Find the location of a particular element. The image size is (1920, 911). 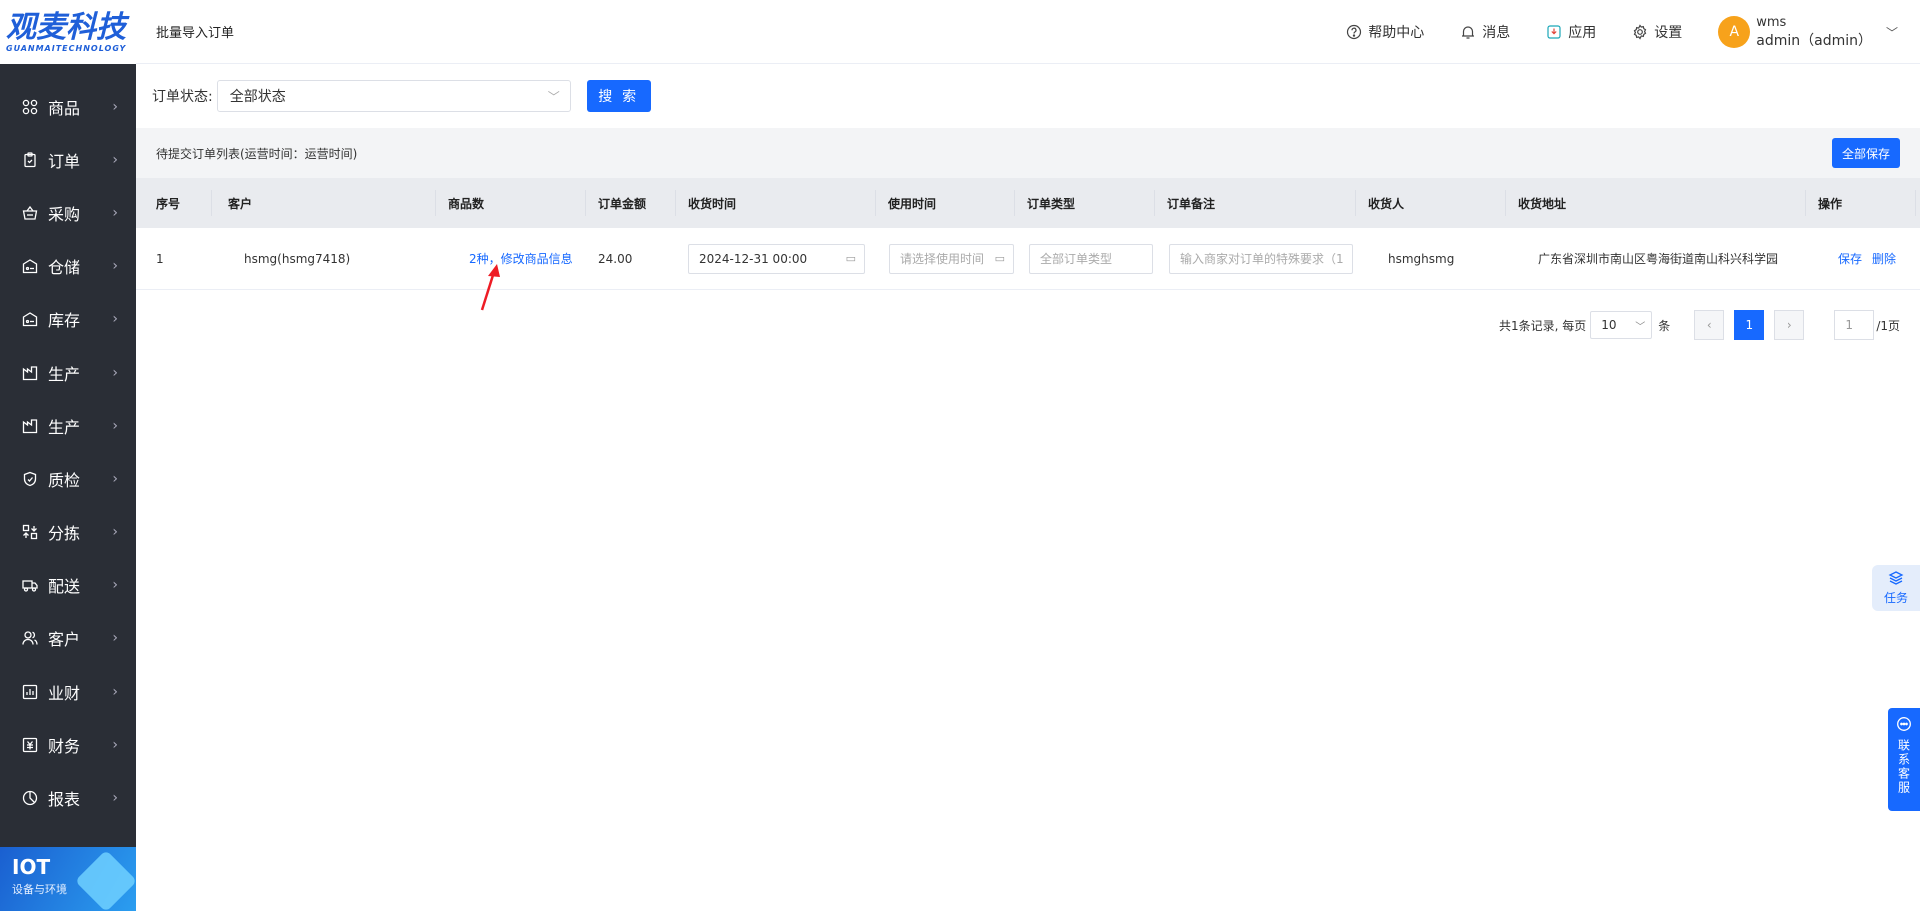

brand-name: 观麦科技 is located at coordinates (66, 27).